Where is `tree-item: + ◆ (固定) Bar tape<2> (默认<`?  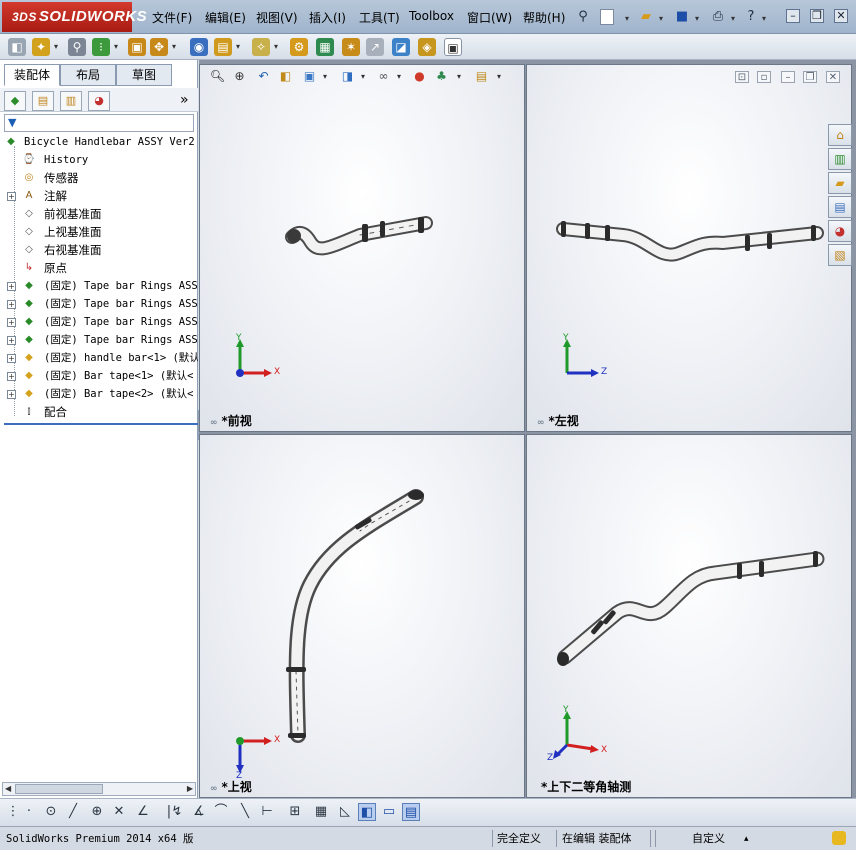 tree-item: + ◆ (固定) Bar tape<2> (默认< is located at coordinates (99, 394).